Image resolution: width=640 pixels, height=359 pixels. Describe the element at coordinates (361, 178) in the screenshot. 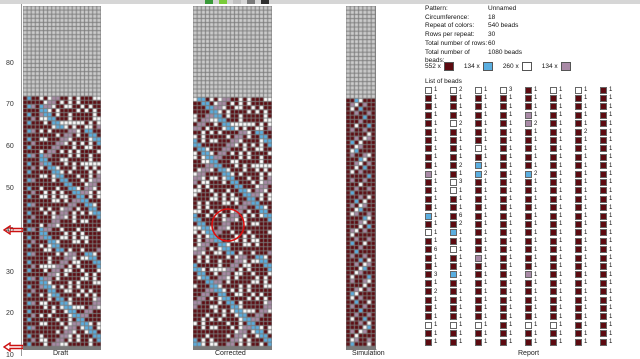

I see `simulation-grid` at that location.